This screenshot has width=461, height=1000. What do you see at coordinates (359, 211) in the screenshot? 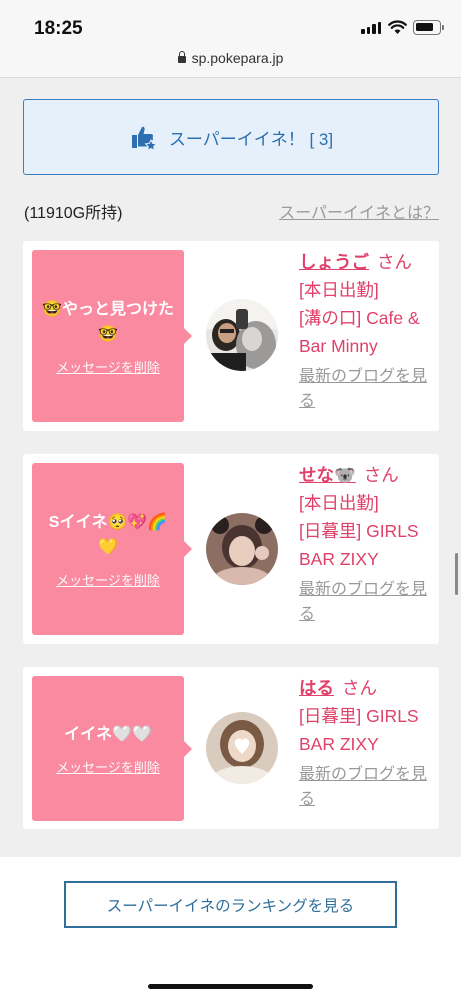
I see `what-is-super-iine-link: スーパーイイネとは？` at bounding box center [359, 211].